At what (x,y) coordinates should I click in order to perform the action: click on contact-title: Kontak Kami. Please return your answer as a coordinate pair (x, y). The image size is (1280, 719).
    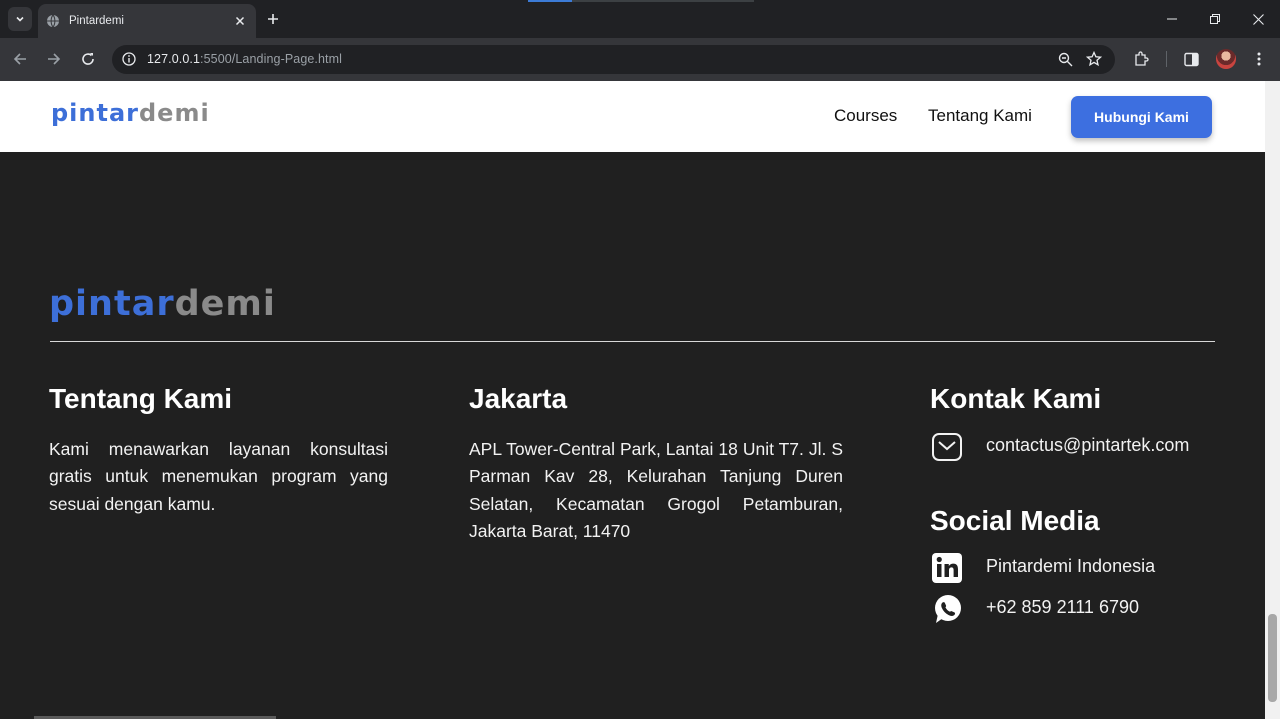
    Looking at the image, I should click on (1016, 398).